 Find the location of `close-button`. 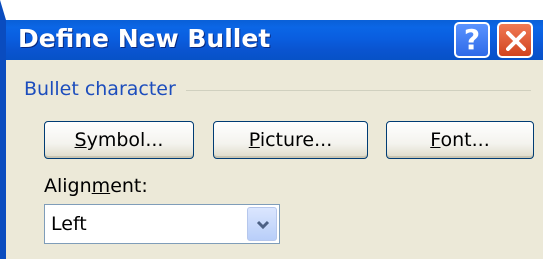

close-button is located at coordinates (515, 40).